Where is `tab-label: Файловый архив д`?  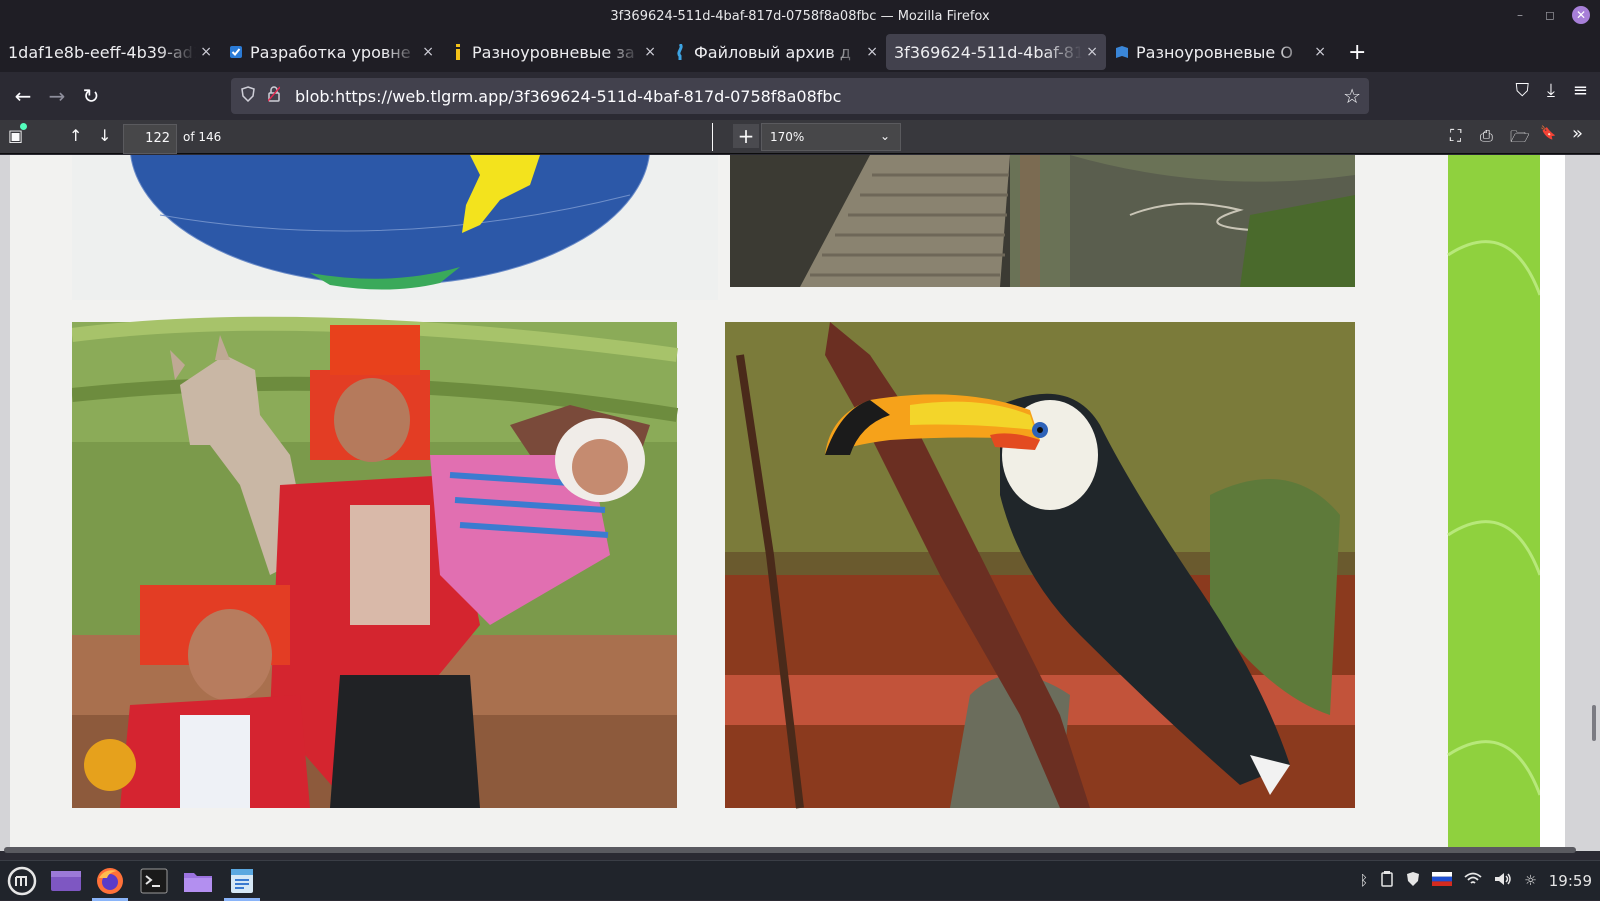 tab-label: Файловый архив д is located at coordinates (772, 52).